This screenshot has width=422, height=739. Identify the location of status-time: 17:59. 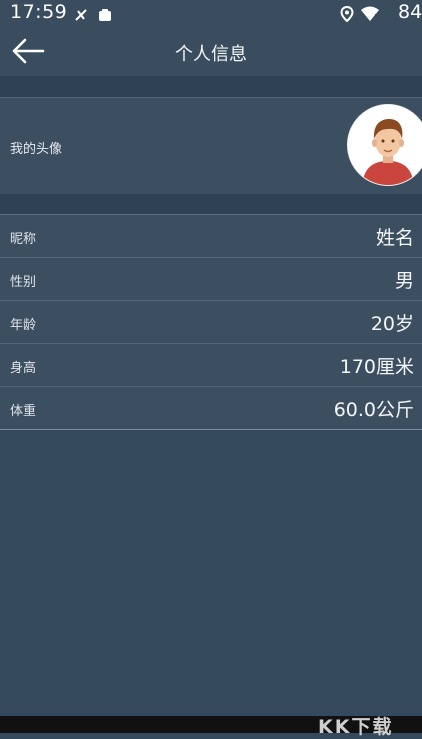
(39, 12).